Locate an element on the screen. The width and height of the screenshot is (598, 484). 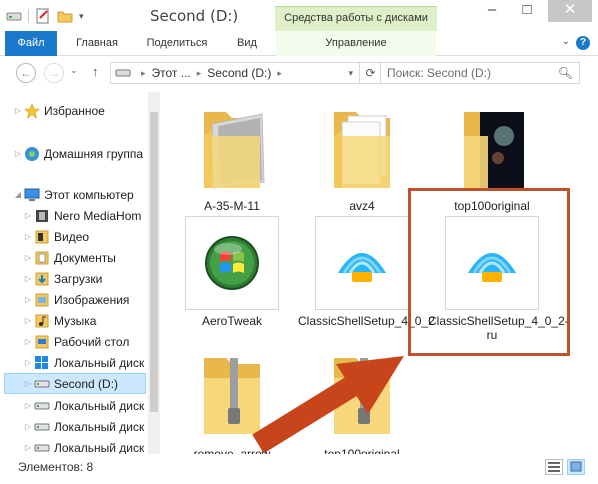
item-count: Элементов: 8 is located at coordinates (56, 467).